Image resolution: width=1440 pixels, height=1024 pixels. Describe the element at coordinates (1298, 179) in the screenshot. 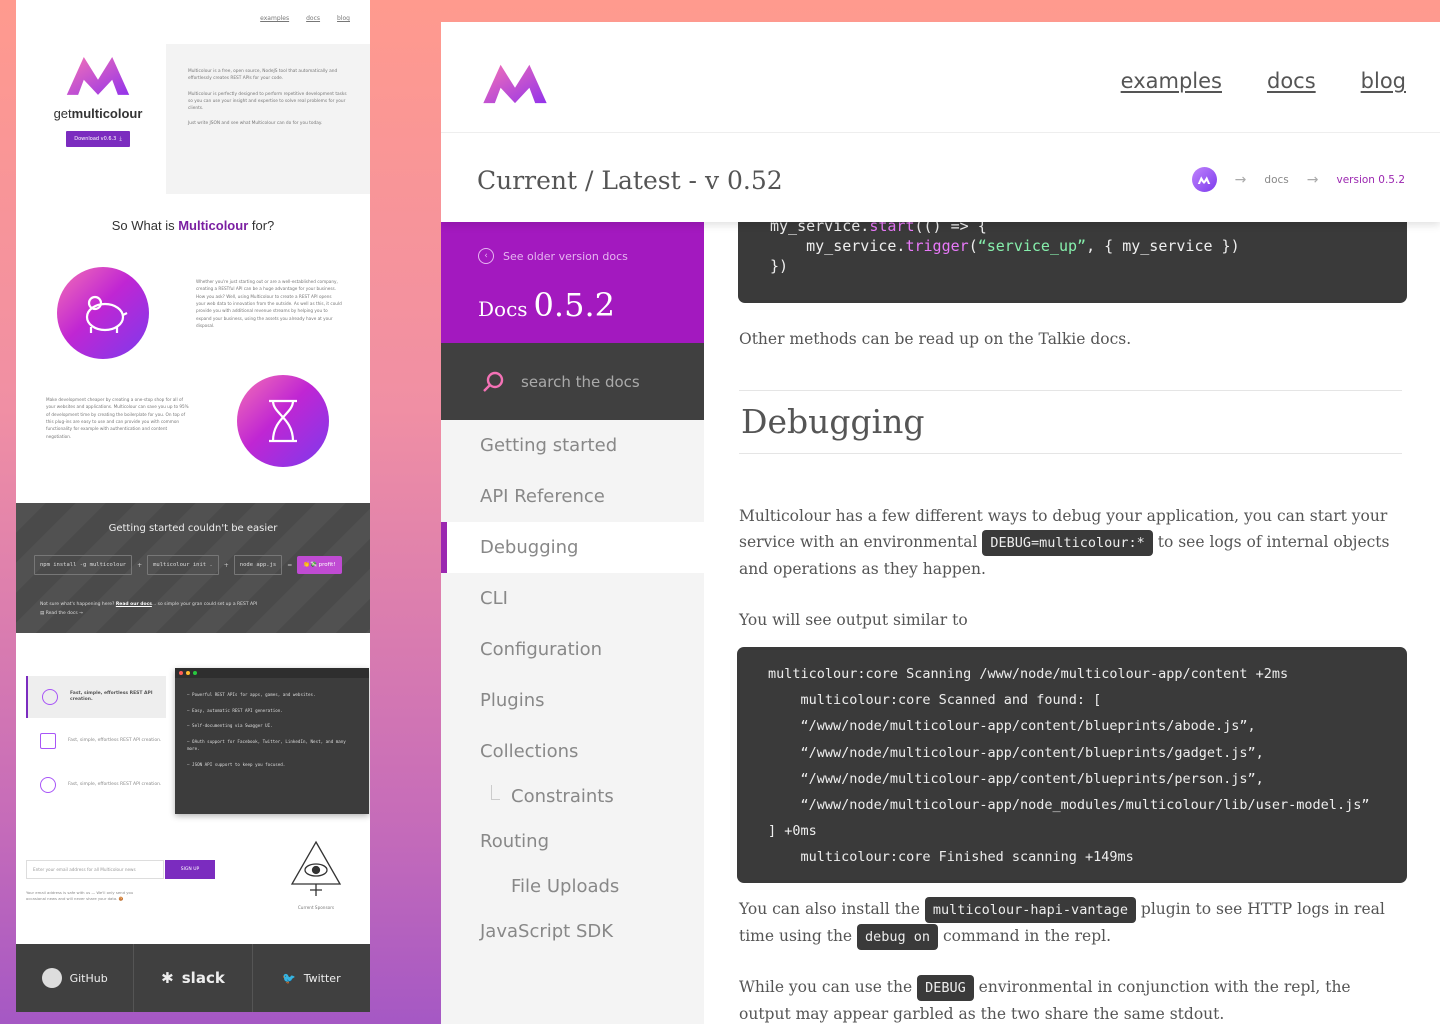

I see `breadcrumb: → docs → version 0.5.2` at that location.